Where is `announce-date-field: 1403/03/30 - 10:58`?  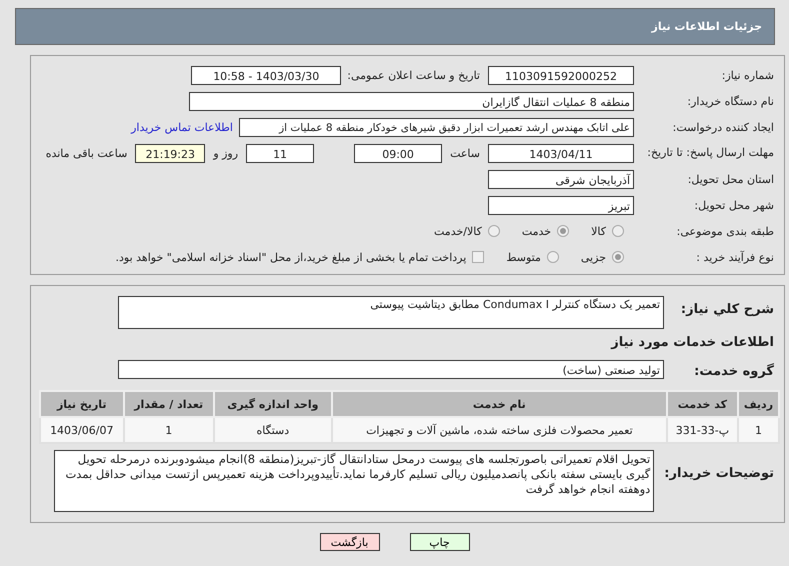
announce-date-field: 1403/03/30 - 10:58 is located at coordinates (266, 75).